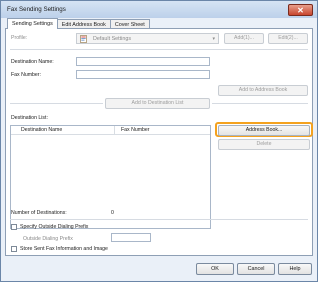  Describe the element at coordinates (54, 227) in the screenshot. I see `outside-prefix-label: Specify Outside Dialing Prefix` at that location.